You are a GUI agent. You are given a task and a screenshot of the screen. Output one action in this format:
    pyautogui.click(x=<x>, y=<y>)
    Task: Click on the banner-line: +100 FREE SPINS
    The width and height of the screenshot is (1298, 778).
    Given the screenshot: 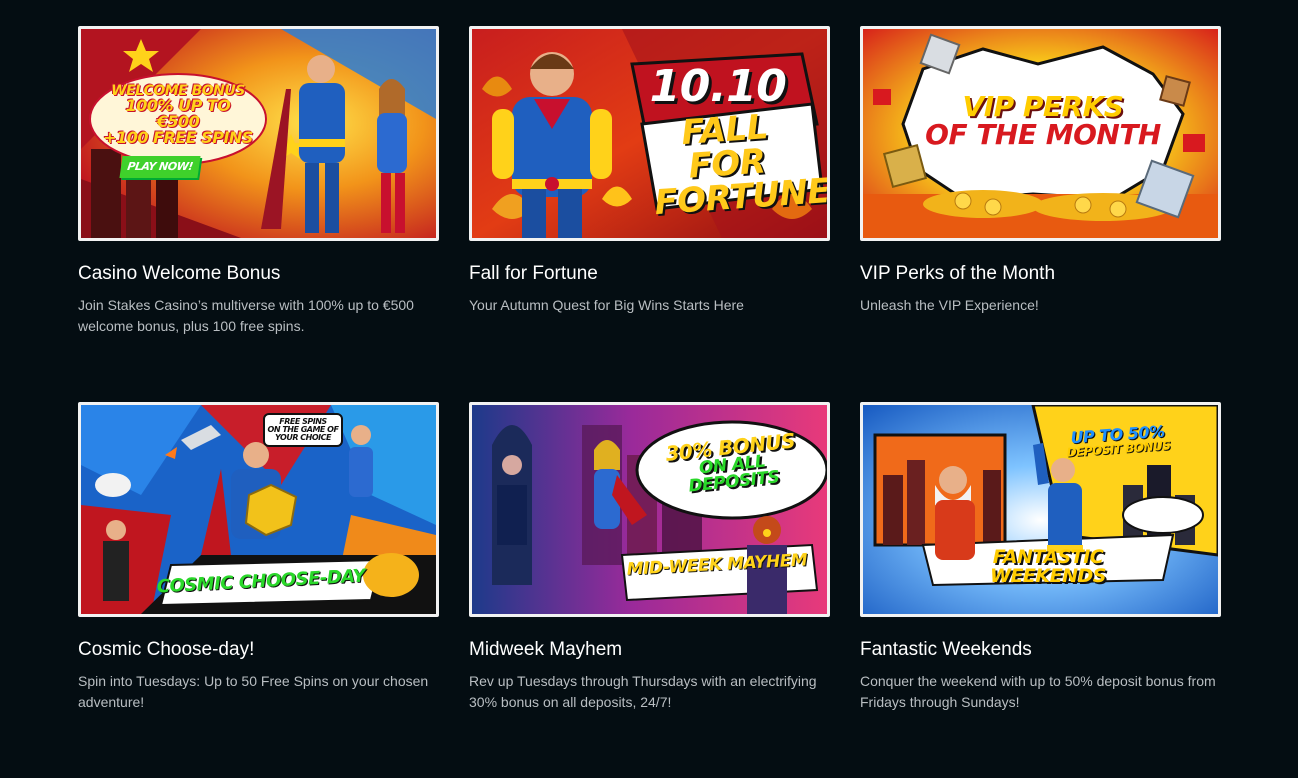 What is the action you would take?
    pyautogui.click(x=178, y=137)
    